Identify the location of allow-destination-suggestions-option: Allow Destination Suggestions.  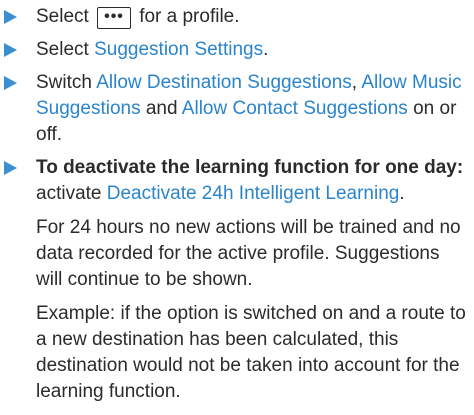
(224, 82).